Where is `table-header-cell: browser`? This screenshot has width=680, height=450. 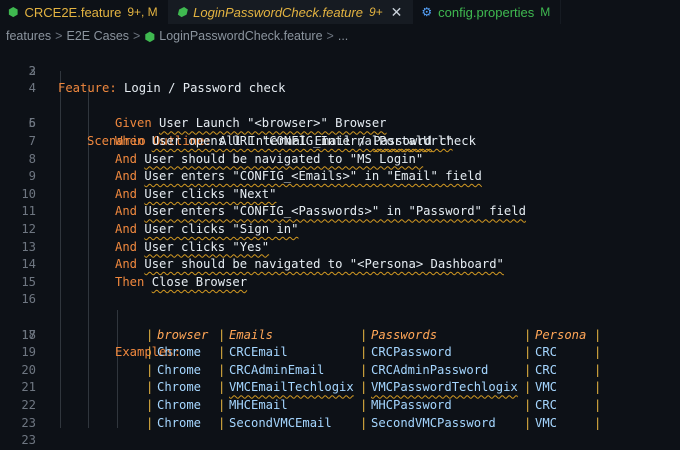
table-header-cell: browser is located at coordinates (183, 334).